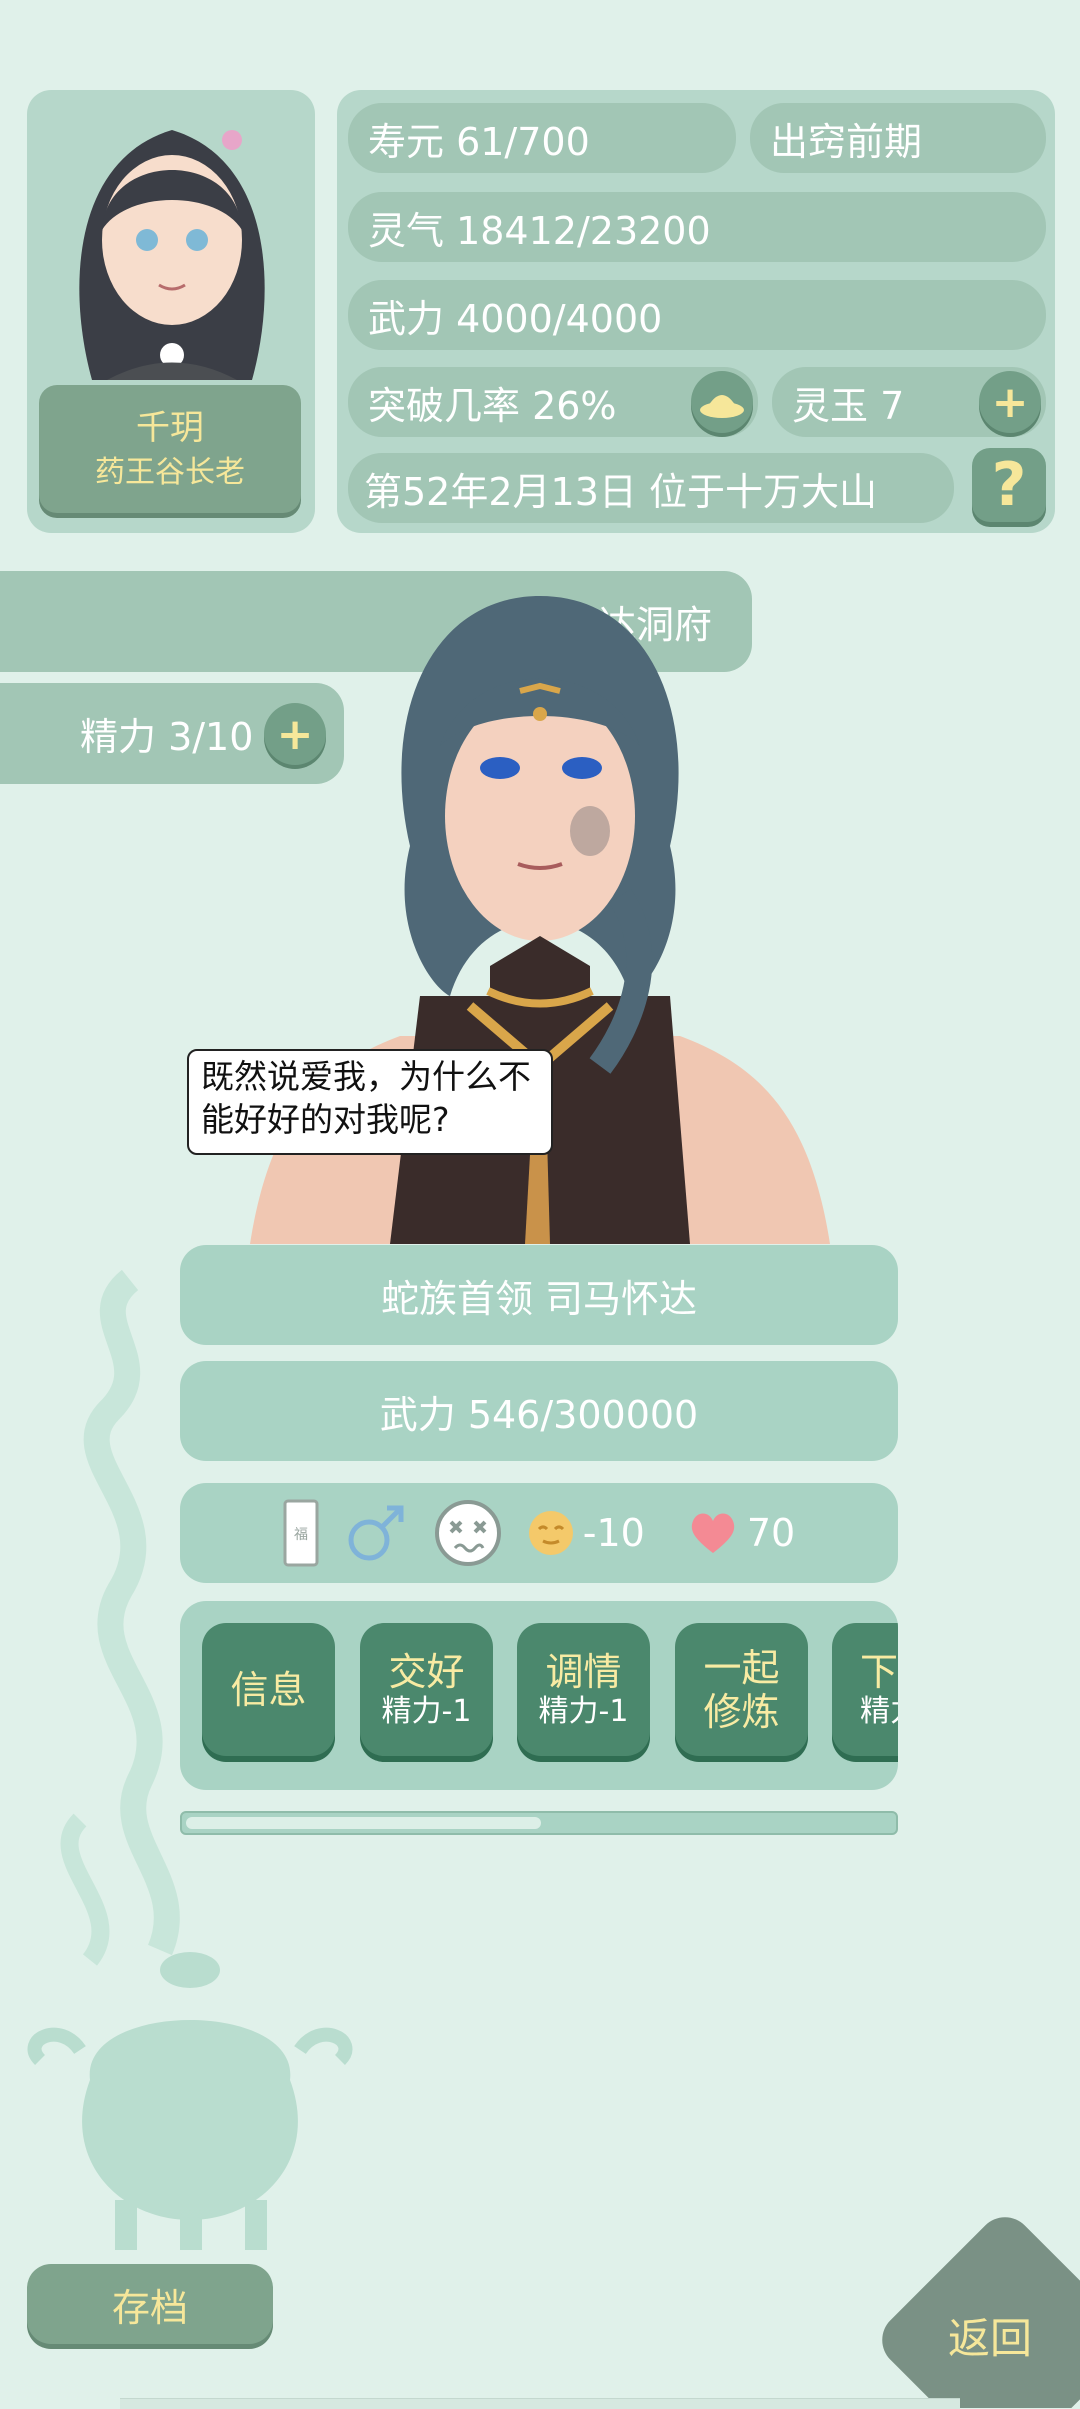 This screenshot has height=2409, width=1080. What do you see at coordinates (990, 2338) in the screenshot?
I see `back-label: 返回` at bounding box center [990, 2338].